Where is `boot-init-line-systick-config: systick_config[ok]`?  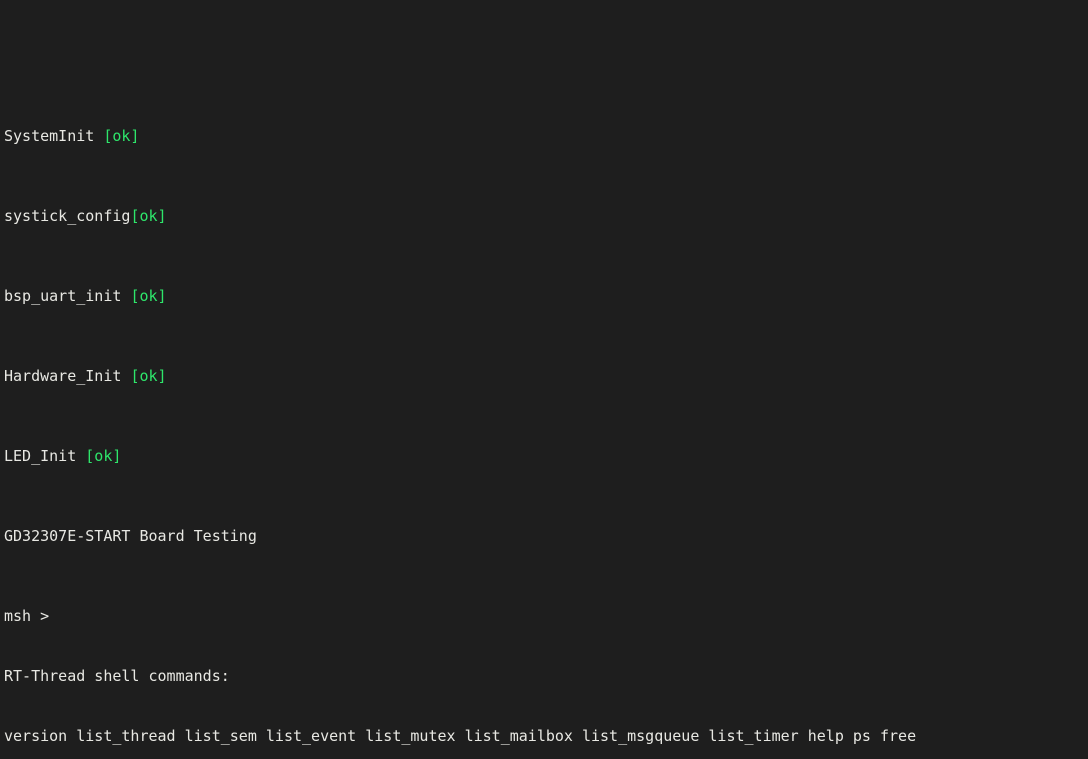
boot-init-line-systick-config: systick_config[ok] is located at coordinates (460, 216).